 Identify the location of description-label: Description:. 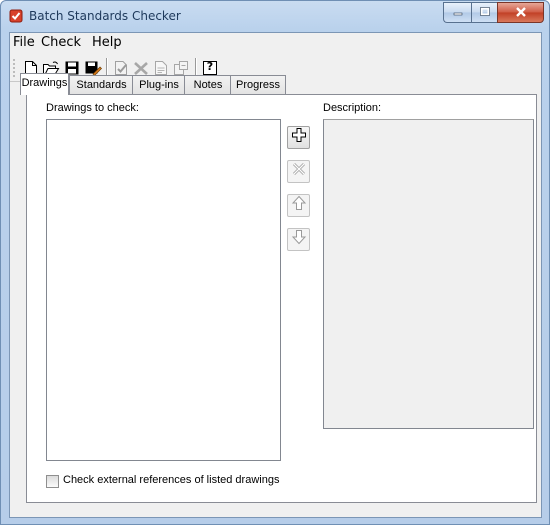
(352, 108).